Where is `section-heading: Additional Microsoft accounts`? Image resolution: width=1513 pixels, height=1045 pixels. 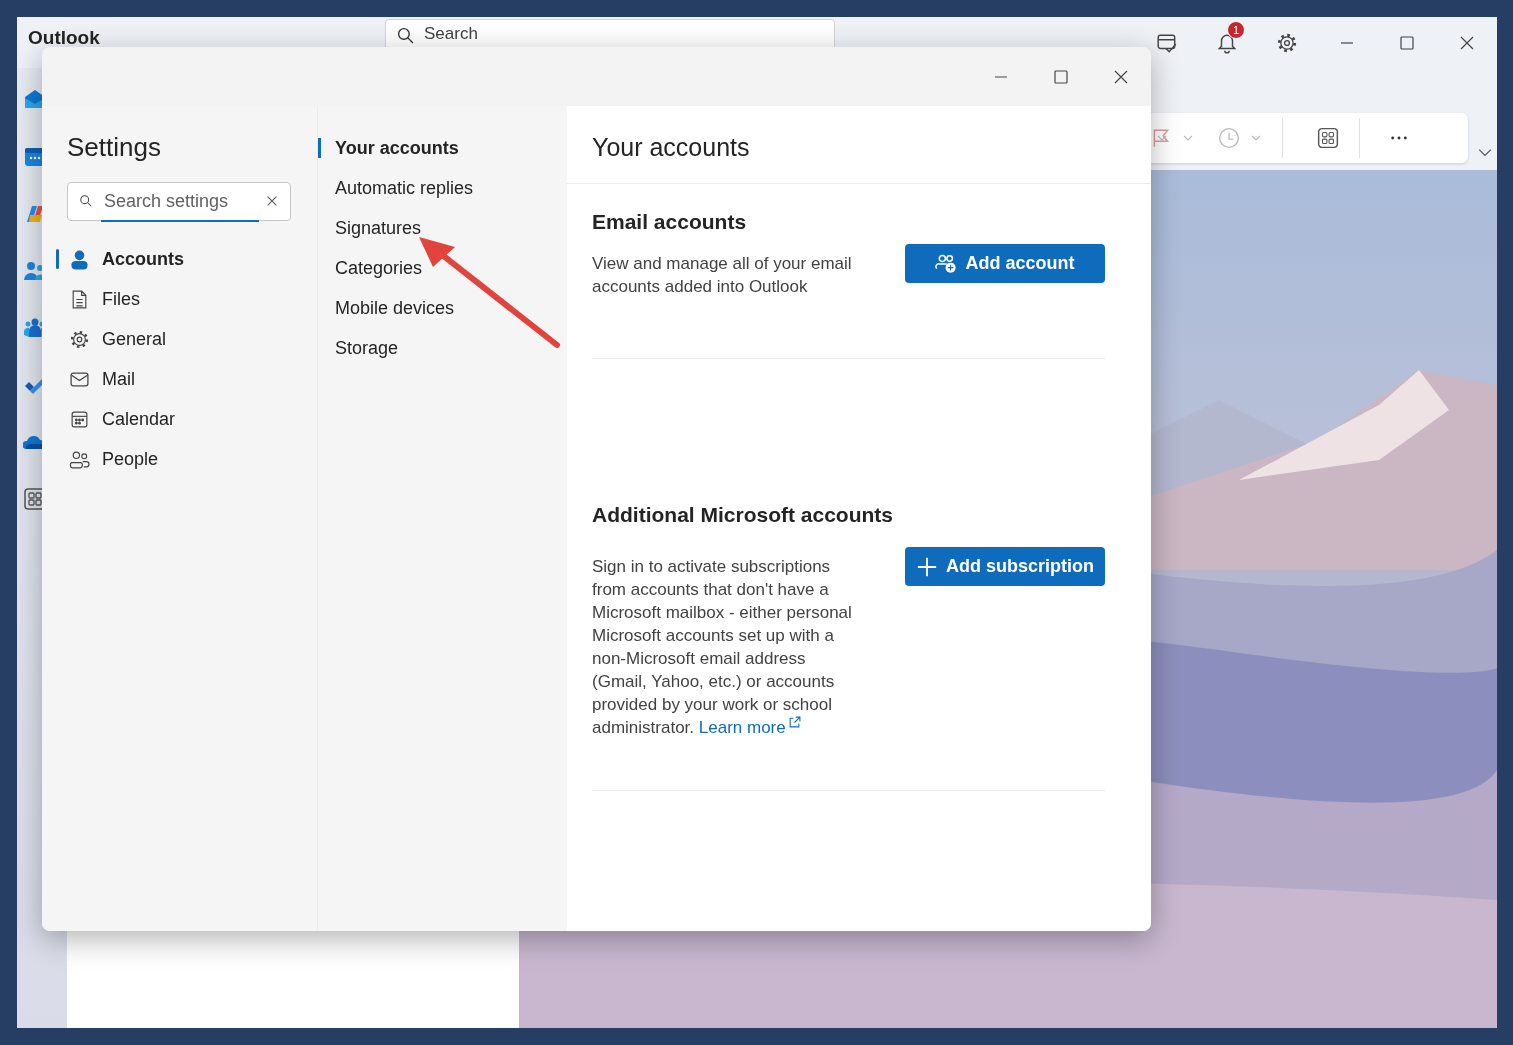 section-heading: Additional Microsoft accounts is located at coordinates (743, 515).